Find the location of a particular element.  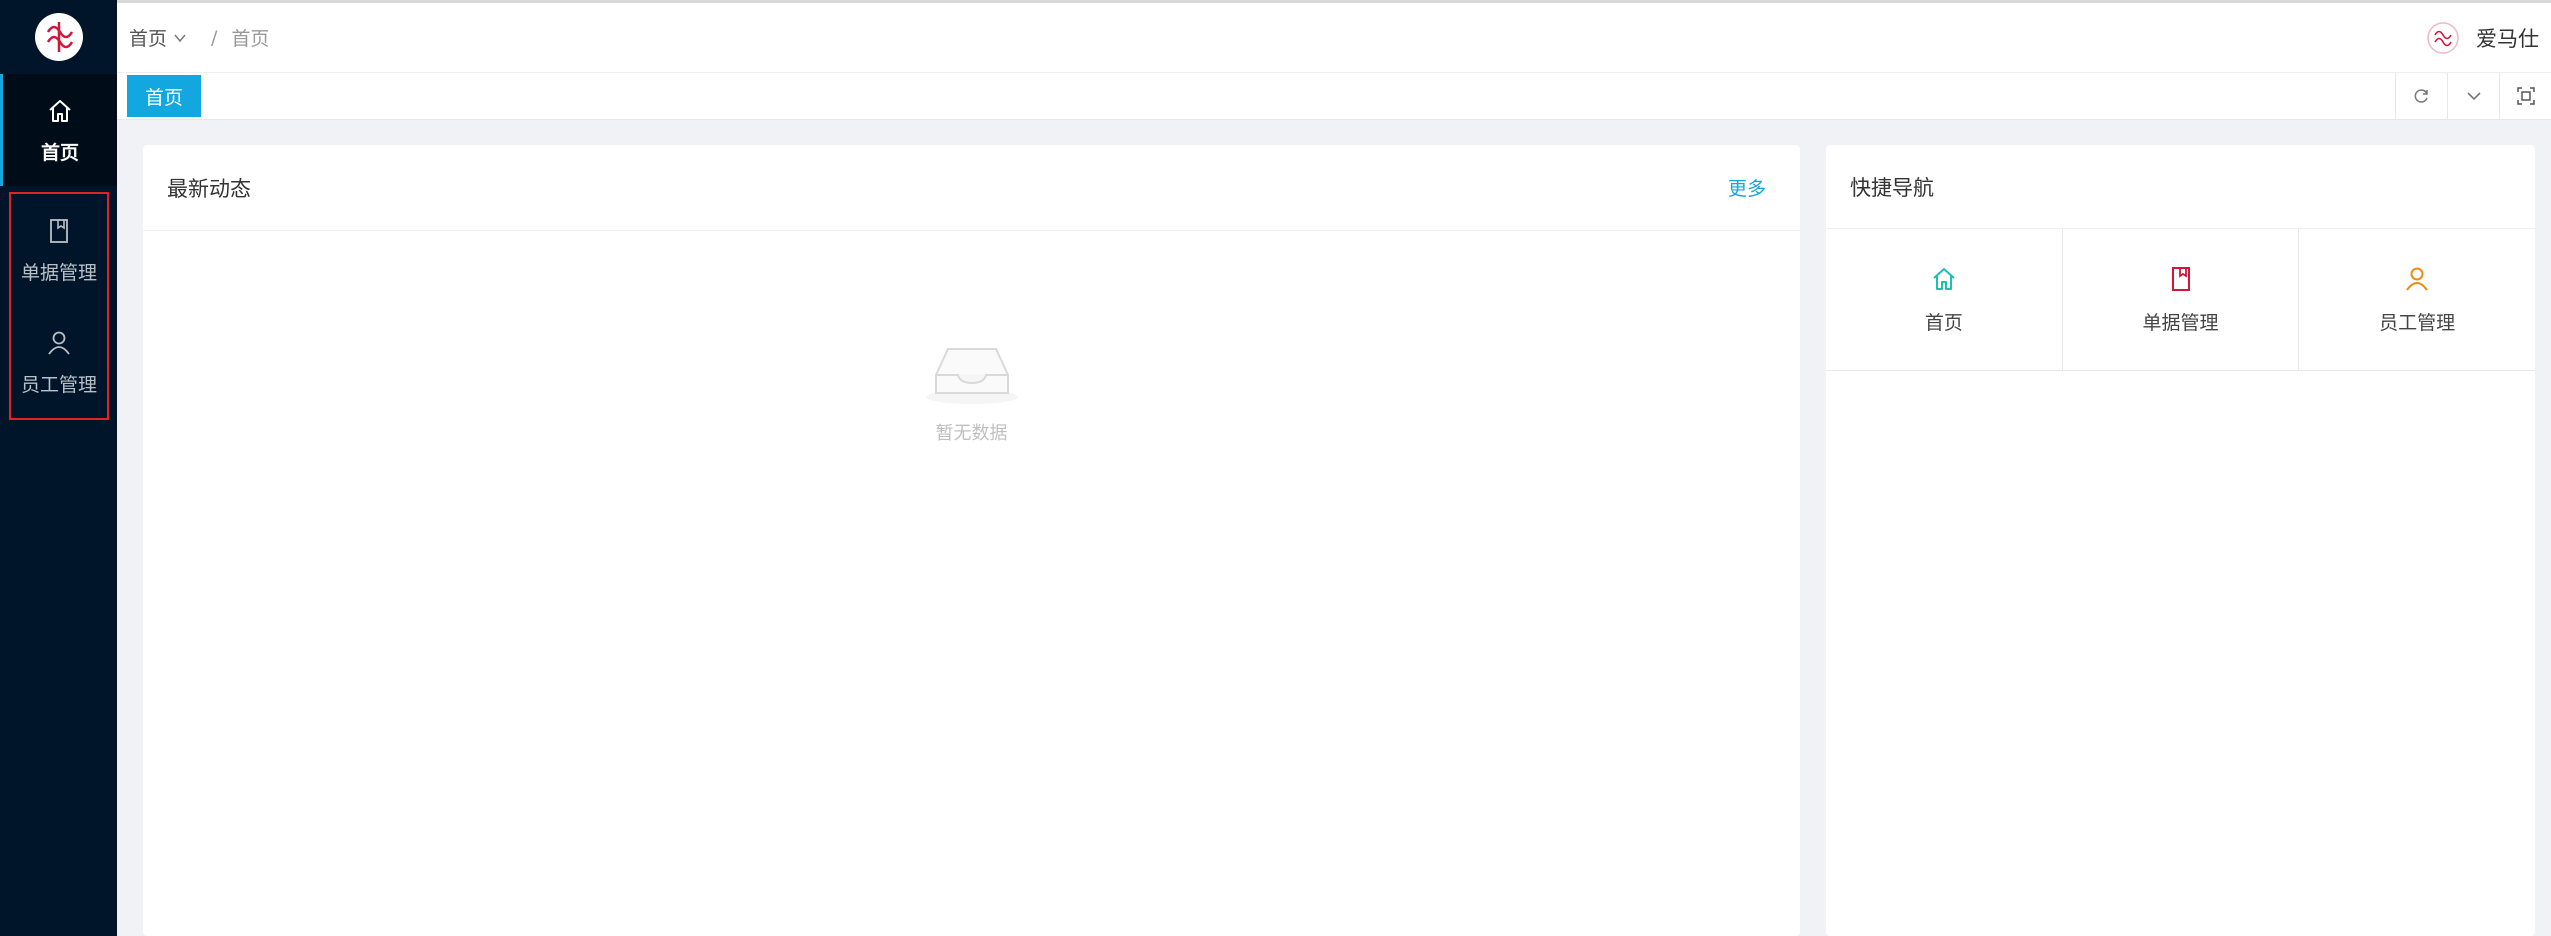

quick-nav-employees: 员工管理 is located at coordinates (2417, 299).